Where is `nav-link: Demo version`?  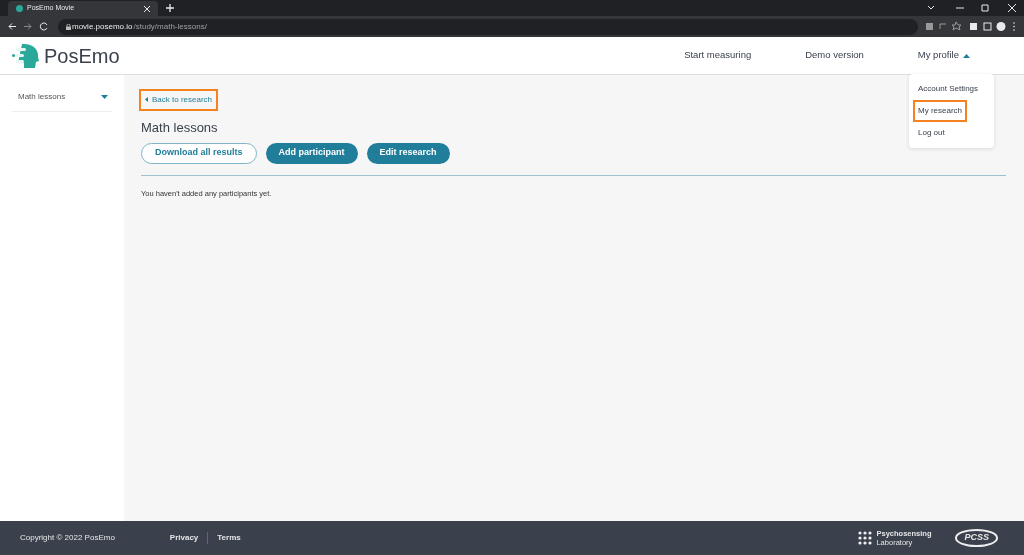 nav-link: Demo version is located at coordinates (834, 55).